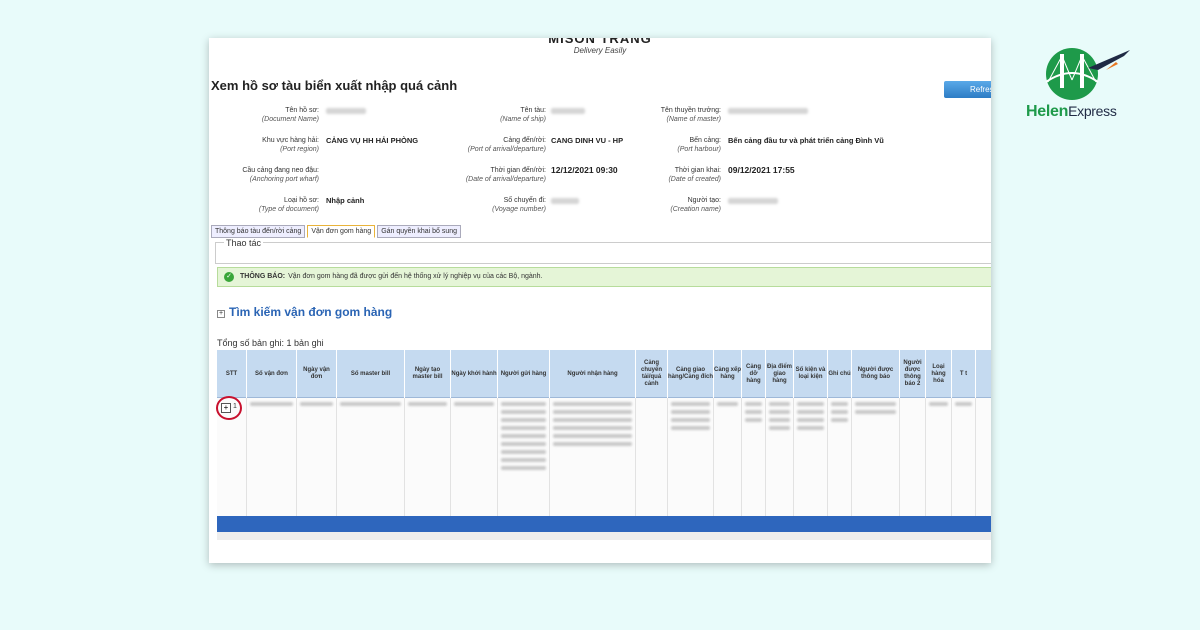 The image size is (1200, 630). What do you see at coordinates (754, 374) in the screenshot?
I see `column-header: Cảng dỡ hàng` at bounding box center [754, 374].